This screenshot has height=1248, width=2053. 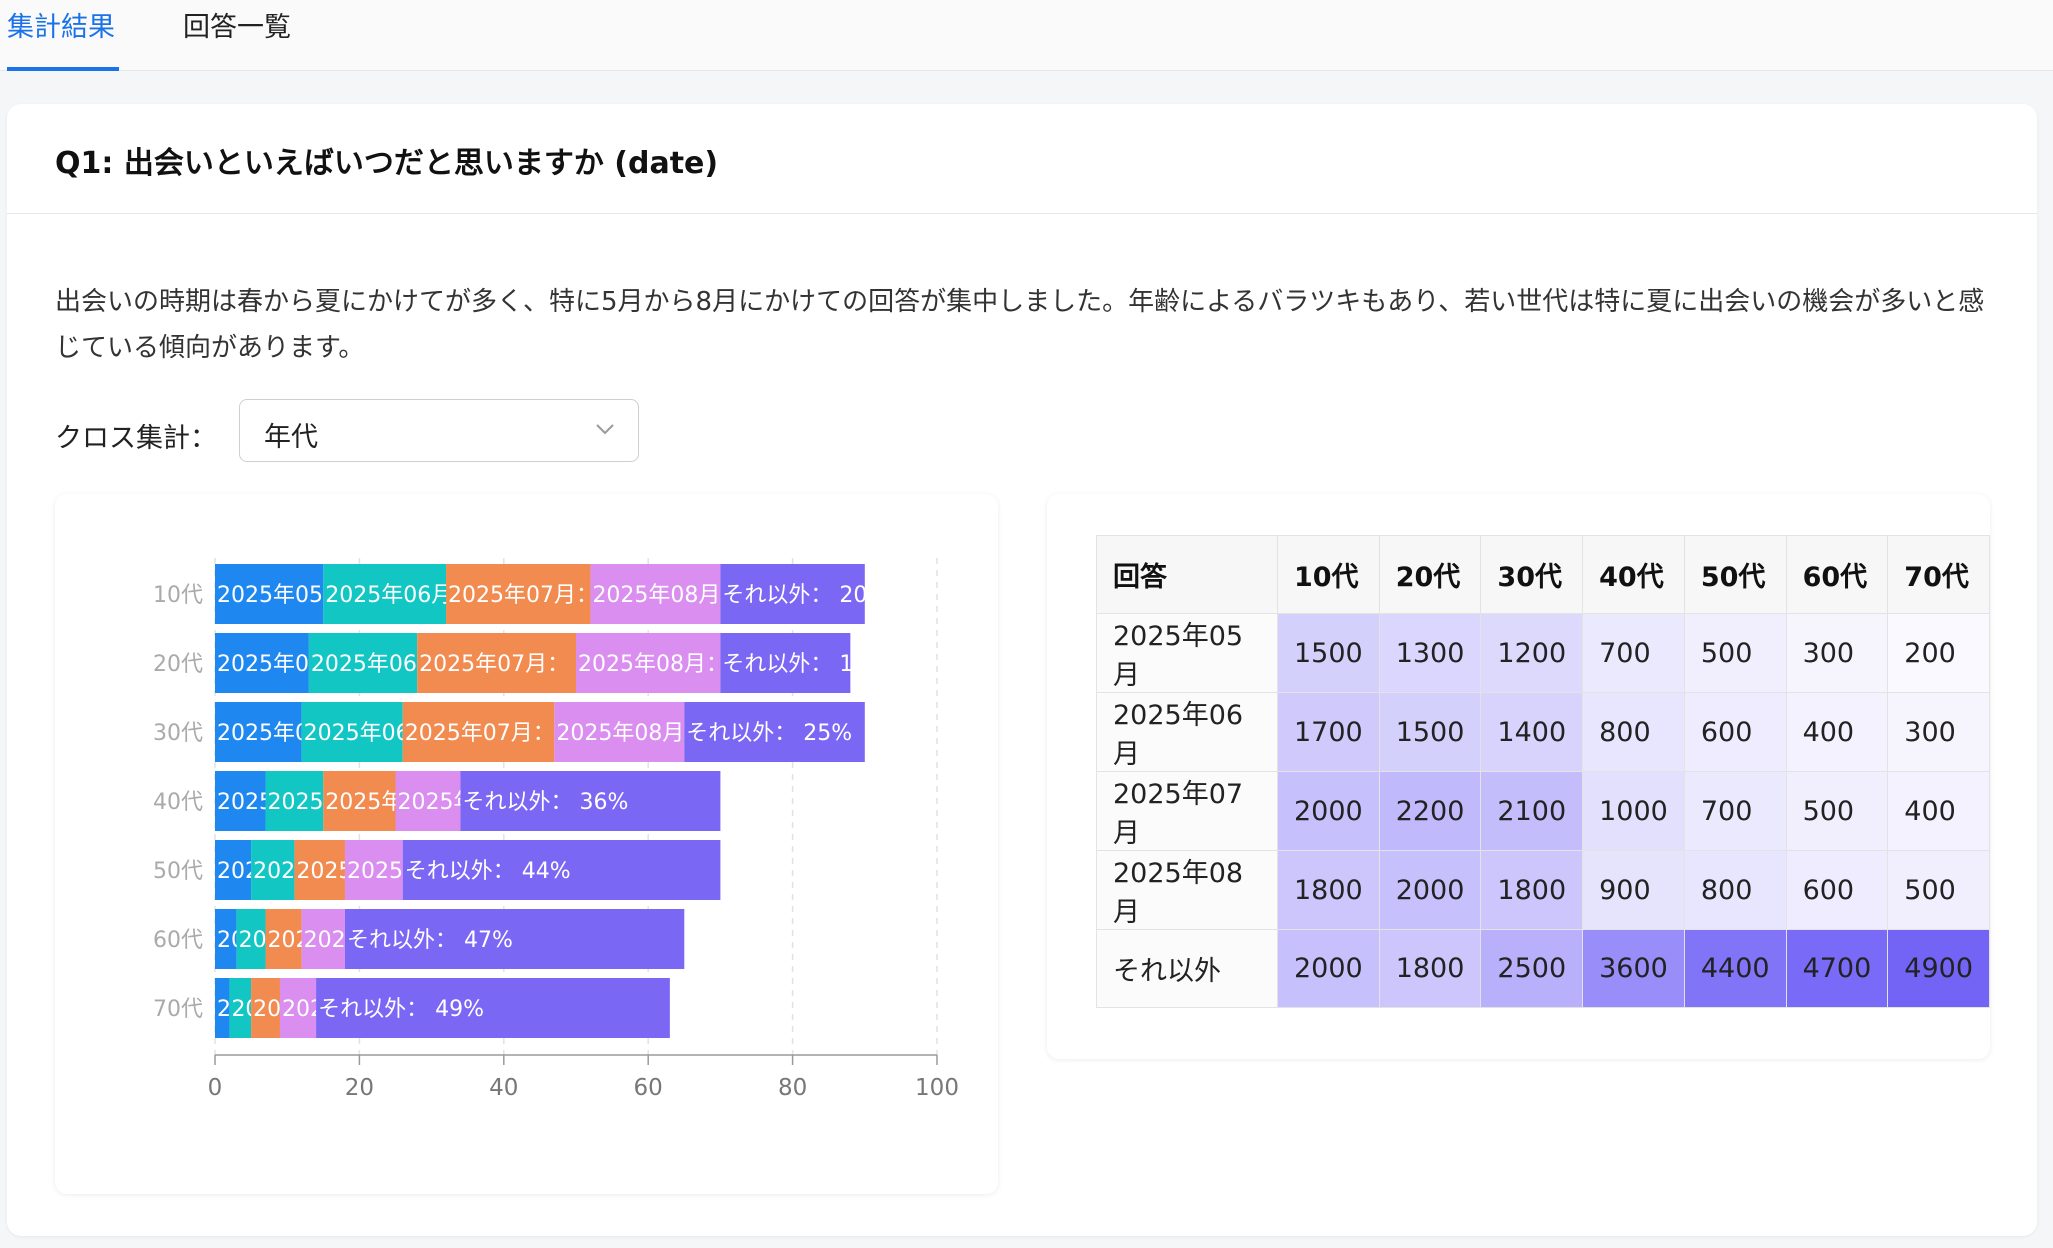 What do you see at coordinates (605, 429) in the screenshot?
I see `chevron-down-icon` at bounding box center [605, 429].